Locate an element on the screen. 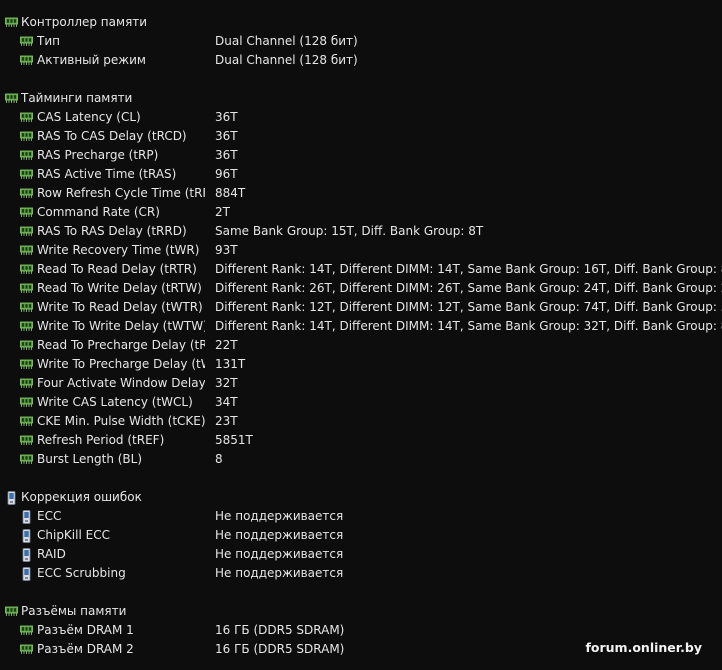  property-row: RAS Active Time (tRAS) 96T is located at coordinates (361, 174).